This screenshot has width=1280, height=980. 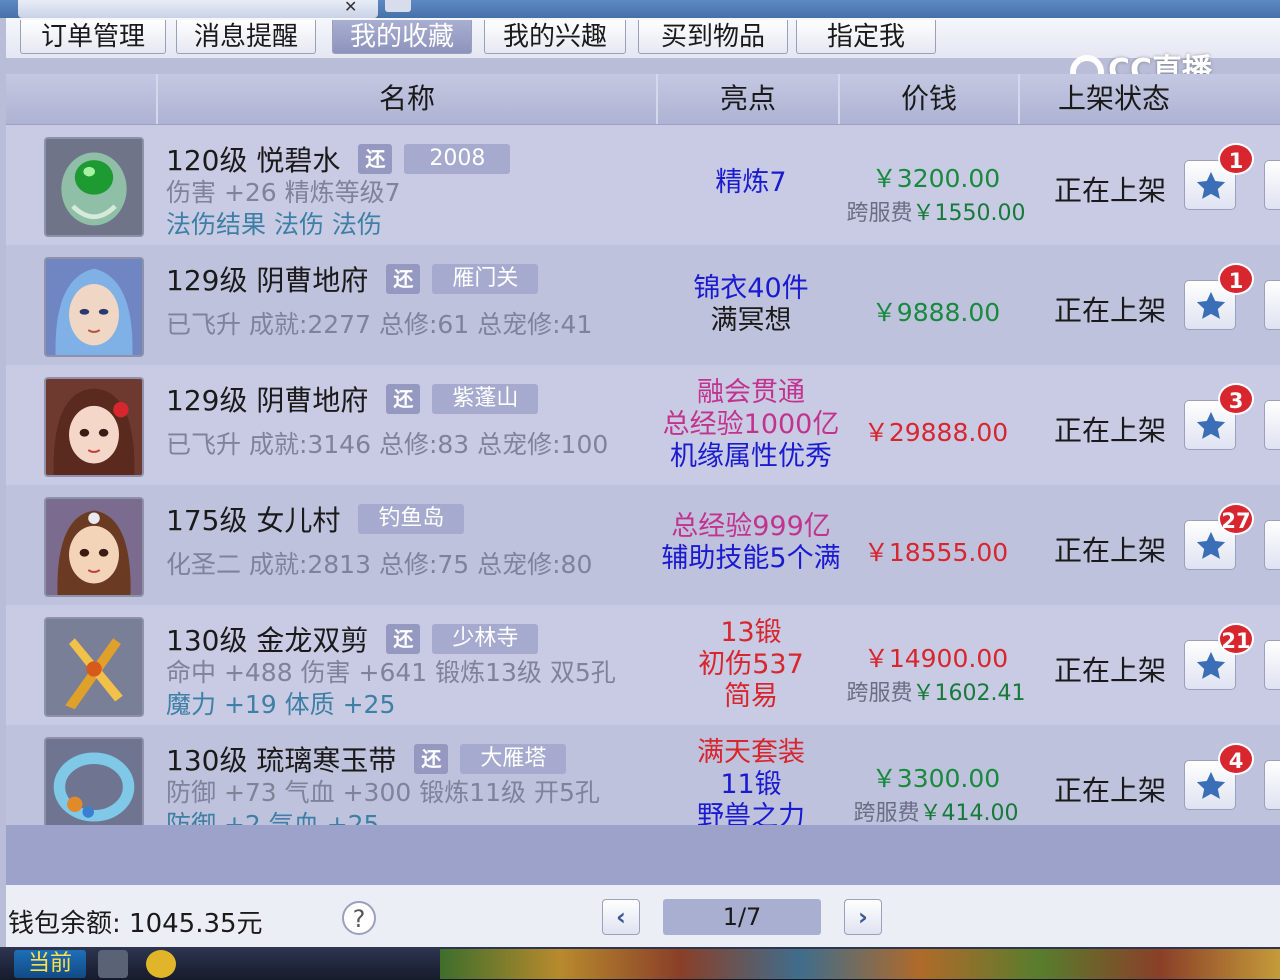 I want to click on price-value: ￥9888.00, so click(x=936, y=312).